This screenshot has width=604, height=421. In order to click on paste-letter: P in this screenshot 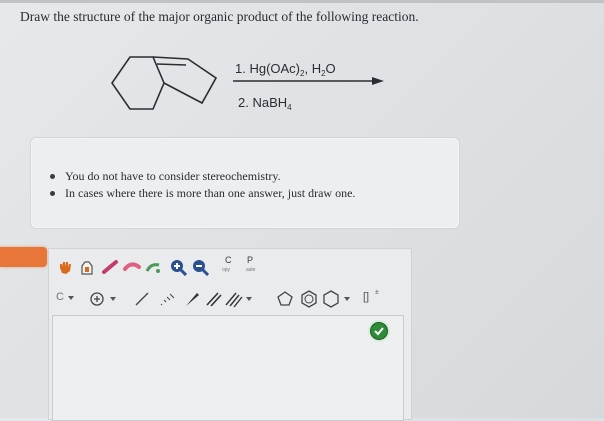, I will do `click(250, 260)`.